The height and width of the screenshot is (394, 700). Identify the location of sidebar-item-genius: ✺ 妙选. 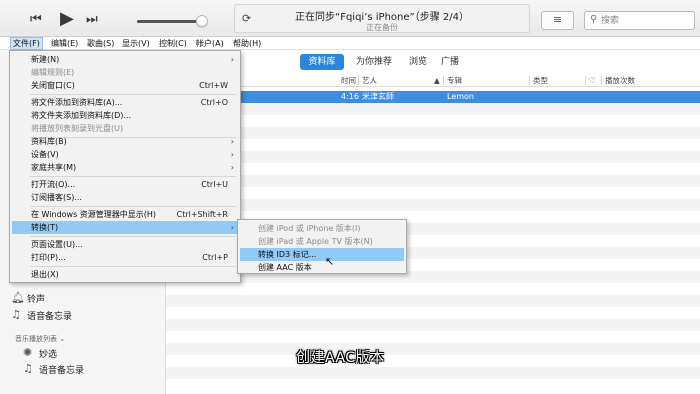
(40, 353).